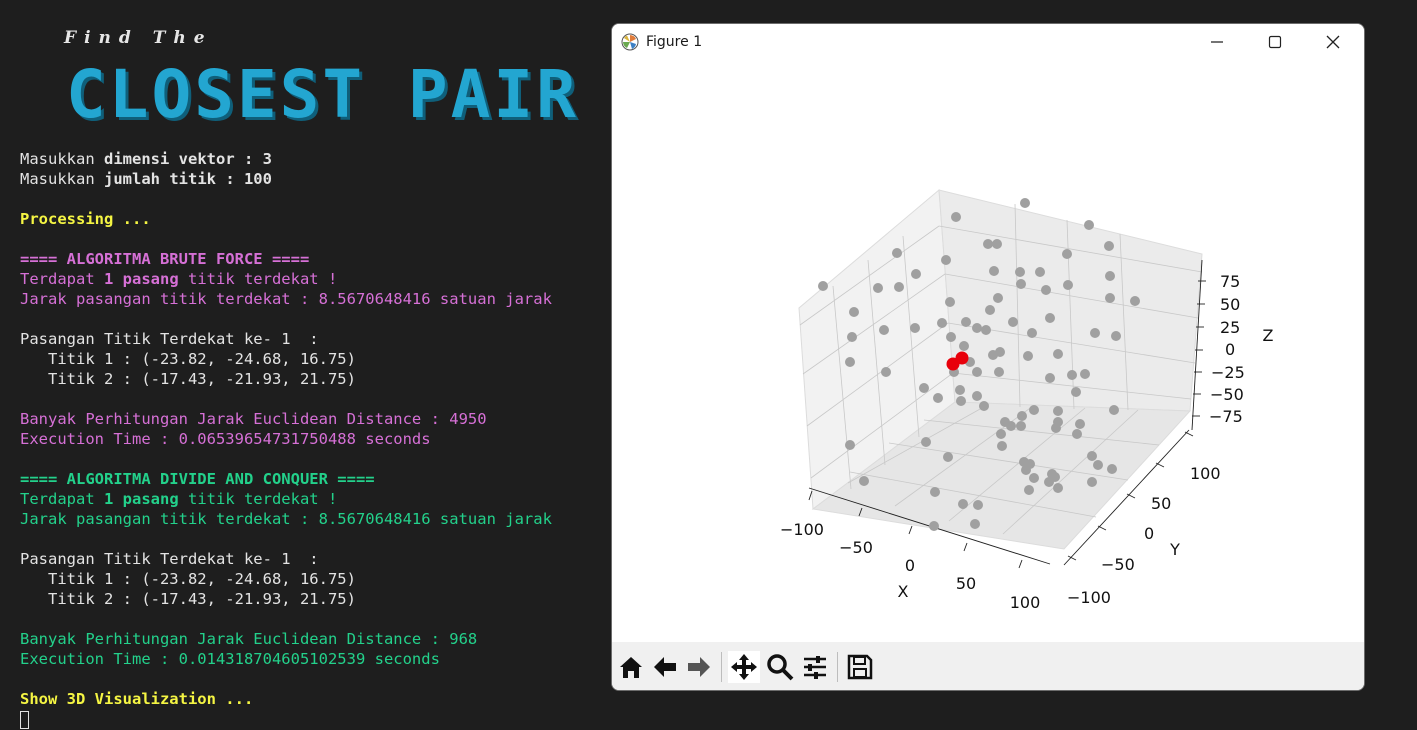 The width and height of the screenshot is (1417, 730). I want to click on z-axis-label: Z, so click(1268, 335).